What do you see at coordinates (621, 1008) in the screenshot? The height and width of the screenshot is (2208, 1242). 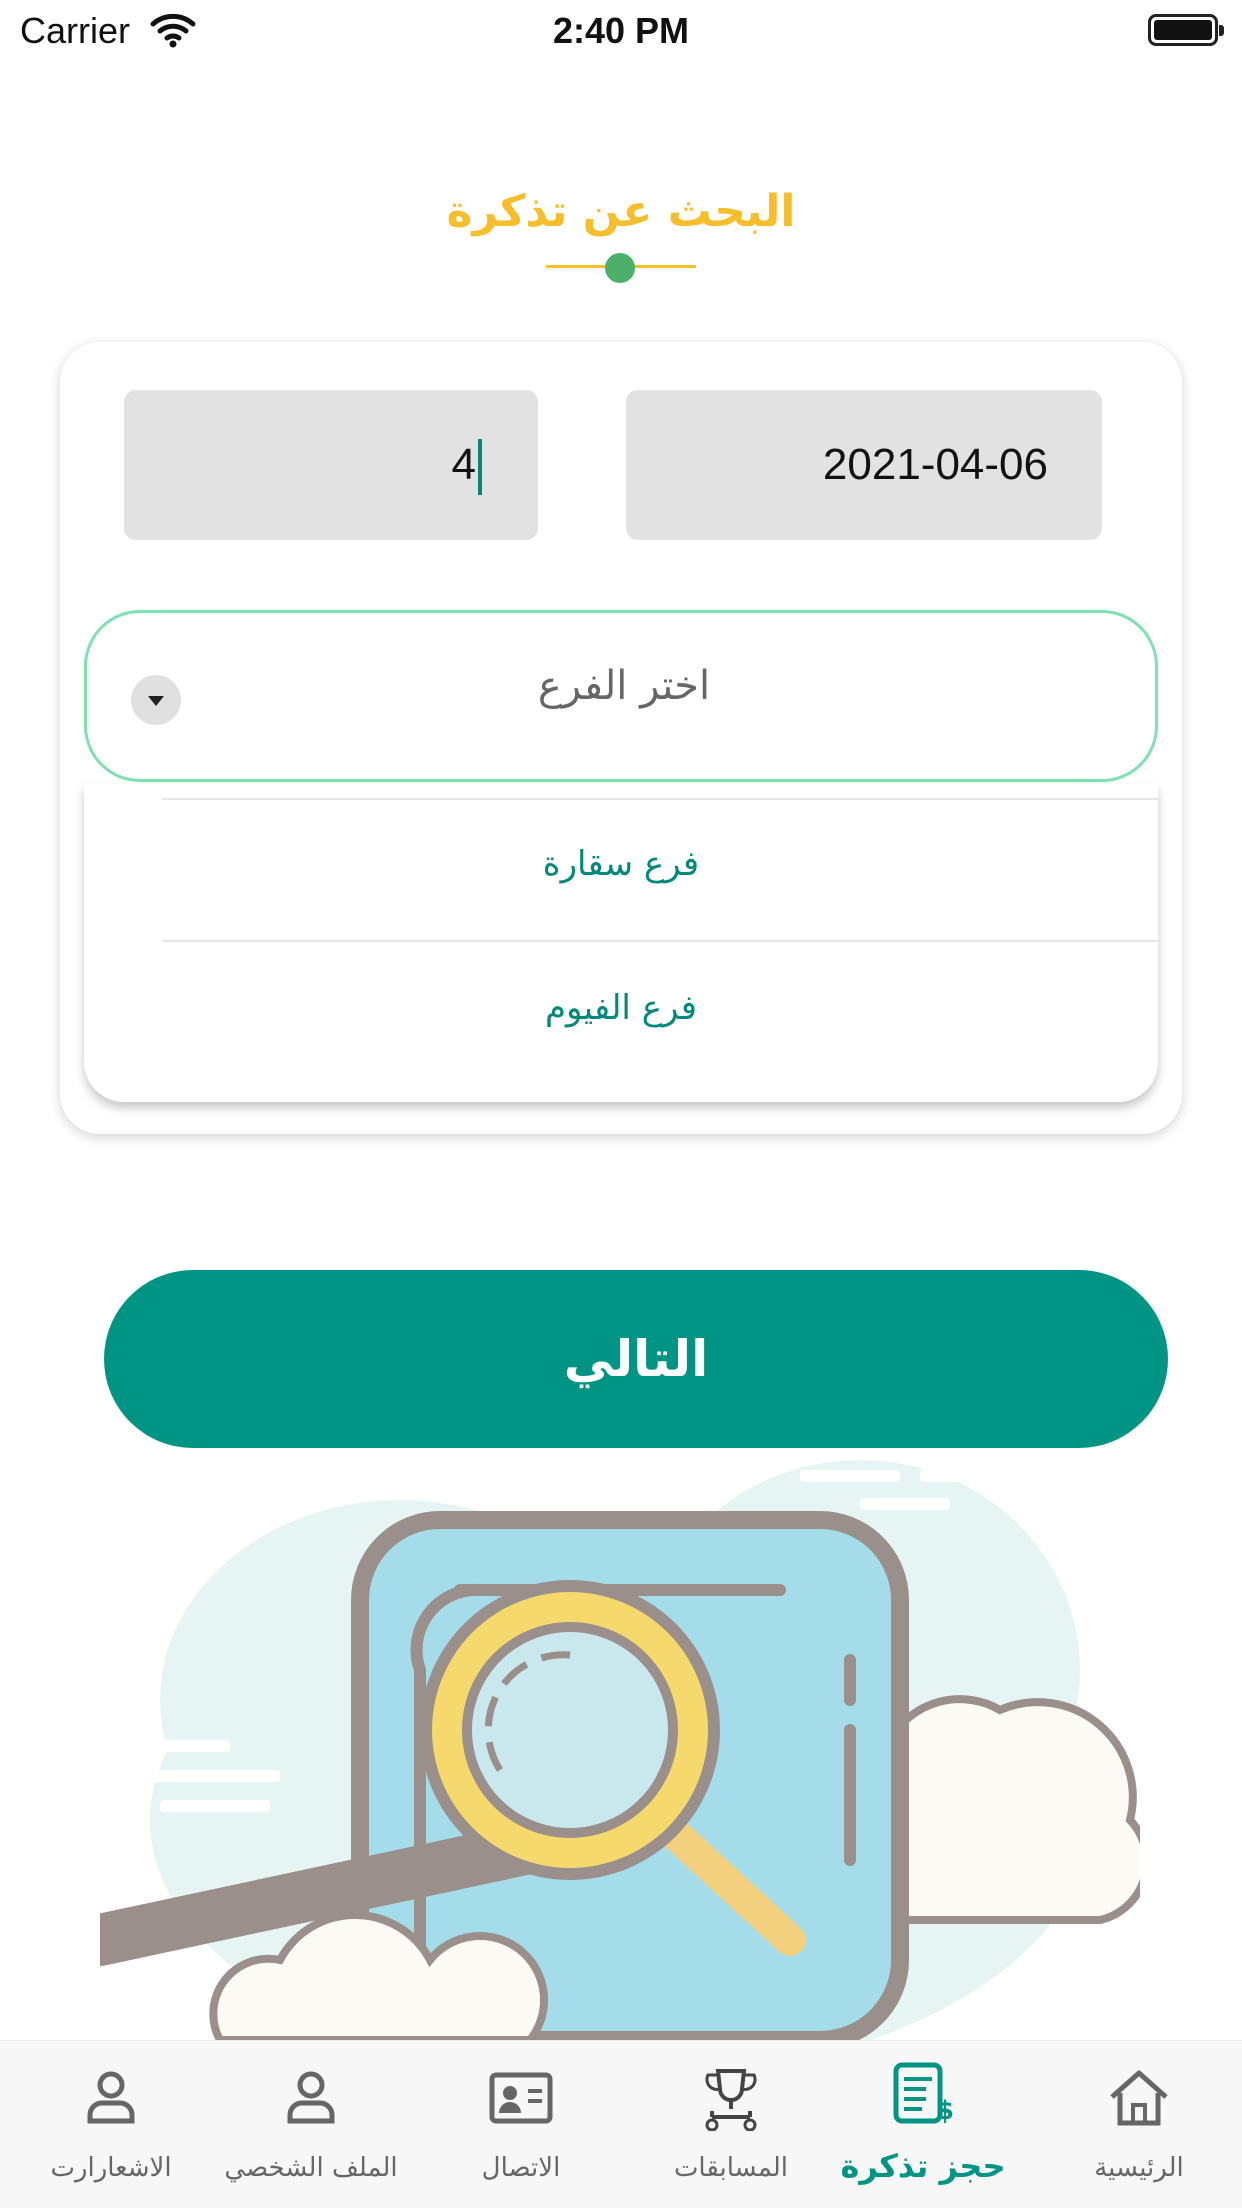 I see `dropdown-option-fayoum: فرع الفيوم` at bounding box center [621, 1008].